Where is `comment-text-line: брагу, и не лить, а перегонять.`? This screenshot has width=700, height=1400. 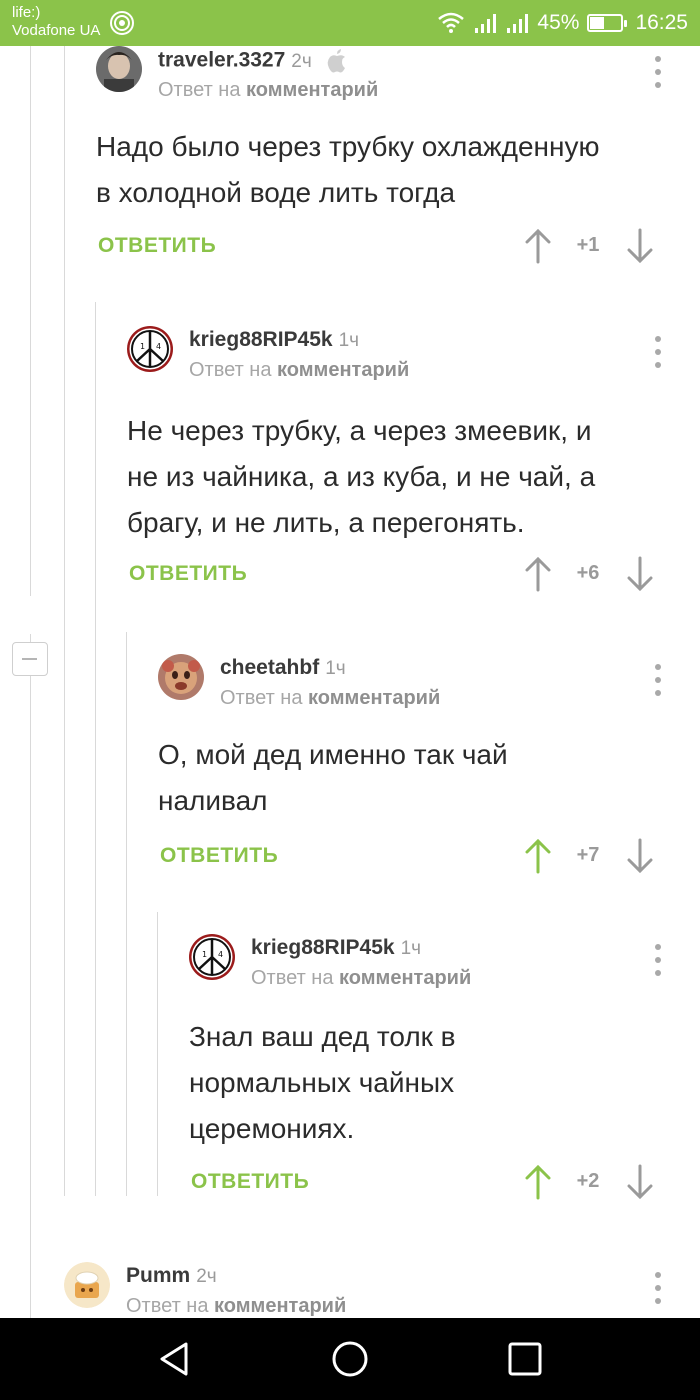
comment-text-line: брагу, и не лить, а перегонять. is located at coordinates (326, 522).